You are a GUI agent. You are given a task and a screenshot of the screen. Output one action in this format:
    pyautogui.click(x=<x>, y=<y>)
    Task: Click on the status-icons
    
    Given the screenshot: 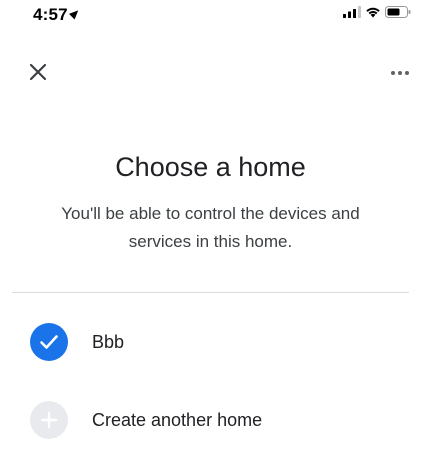 What is the action you would take?
    pyautogui.click(x=377, y=12)
    